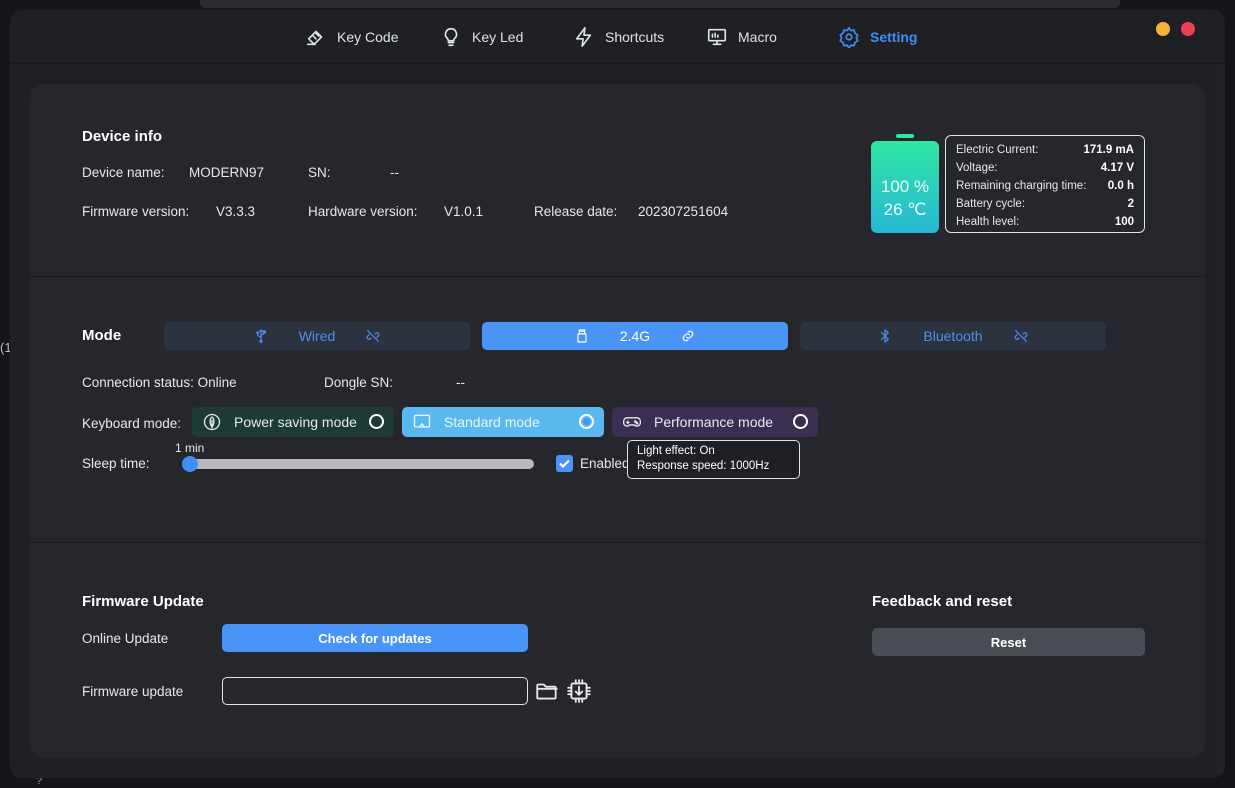 Image resolution: width=1235 pixels, height=788 pixels. Describe the element at coordinates (123, 172) in the screenshot. I see `device-name-label: Device name:` at that location.